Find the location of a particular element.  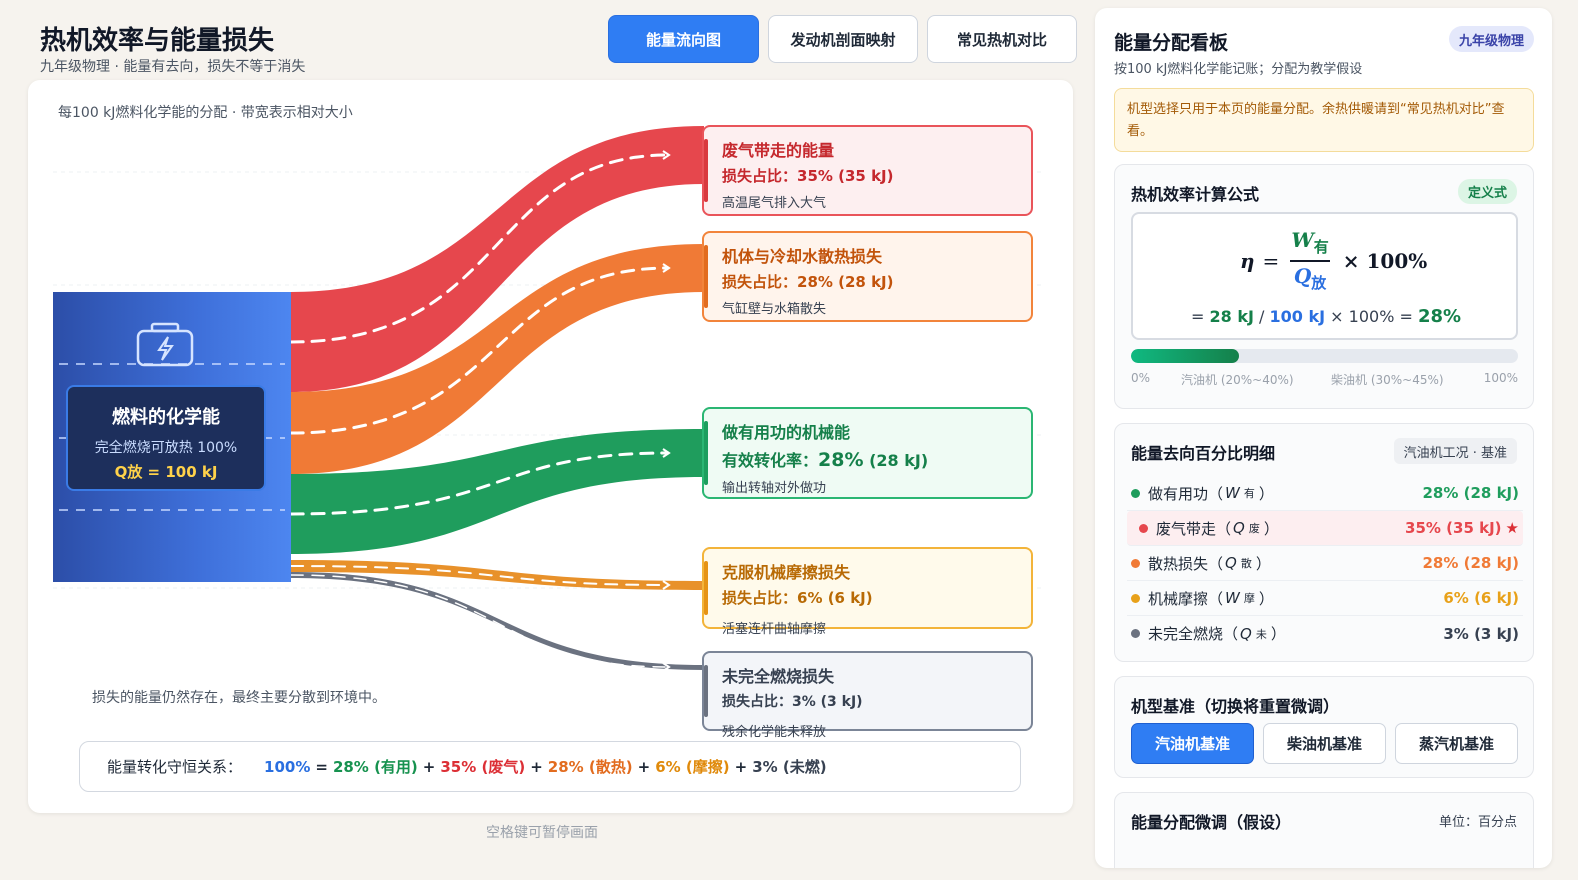

detail-row: 未完全燃烧（ Q 未） 3% (3 kJ) is located at coordinates (1325, 633).